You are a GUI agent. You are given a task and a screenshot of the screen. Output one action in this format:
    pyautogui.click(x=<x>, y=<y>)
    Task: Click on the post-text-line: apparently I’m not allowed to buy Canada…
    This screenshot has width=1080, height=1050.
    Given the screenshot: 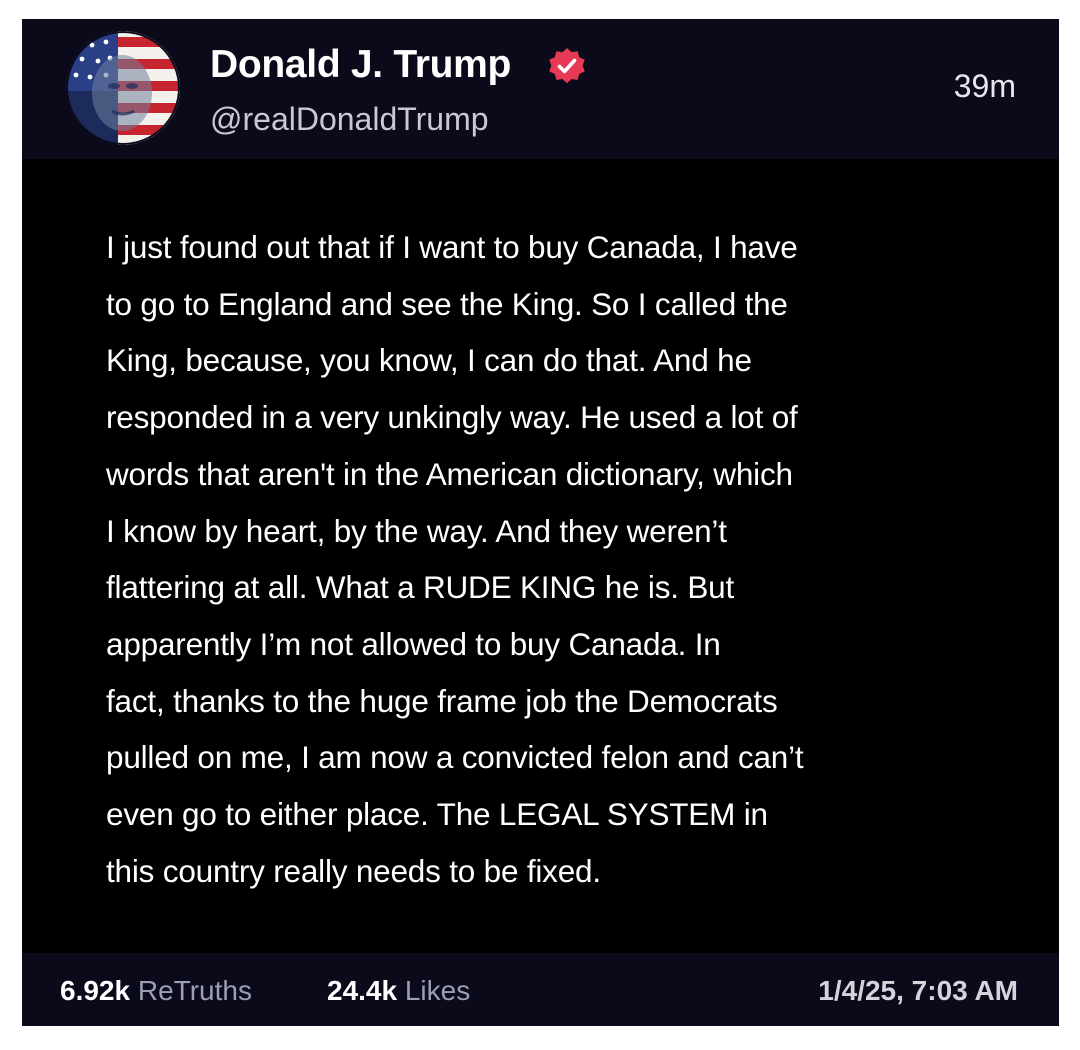 What is the action you would take?
    pyautogui.click(x=413, y=643)
    